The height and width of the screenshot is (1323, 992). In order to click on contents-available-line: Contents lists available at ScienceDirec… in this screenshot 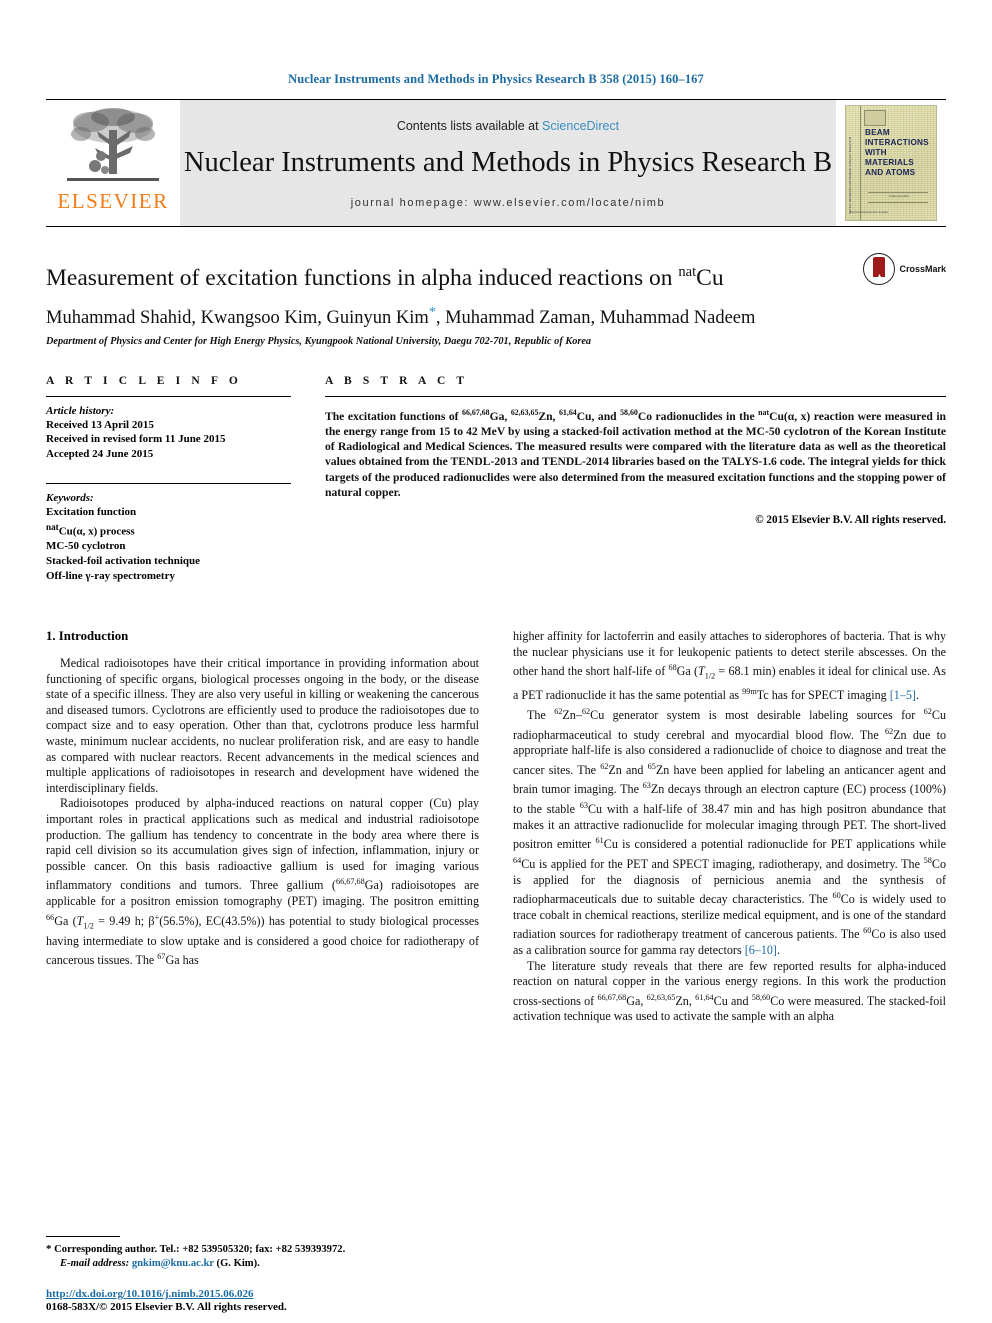, I will do `click(508, 126)`.